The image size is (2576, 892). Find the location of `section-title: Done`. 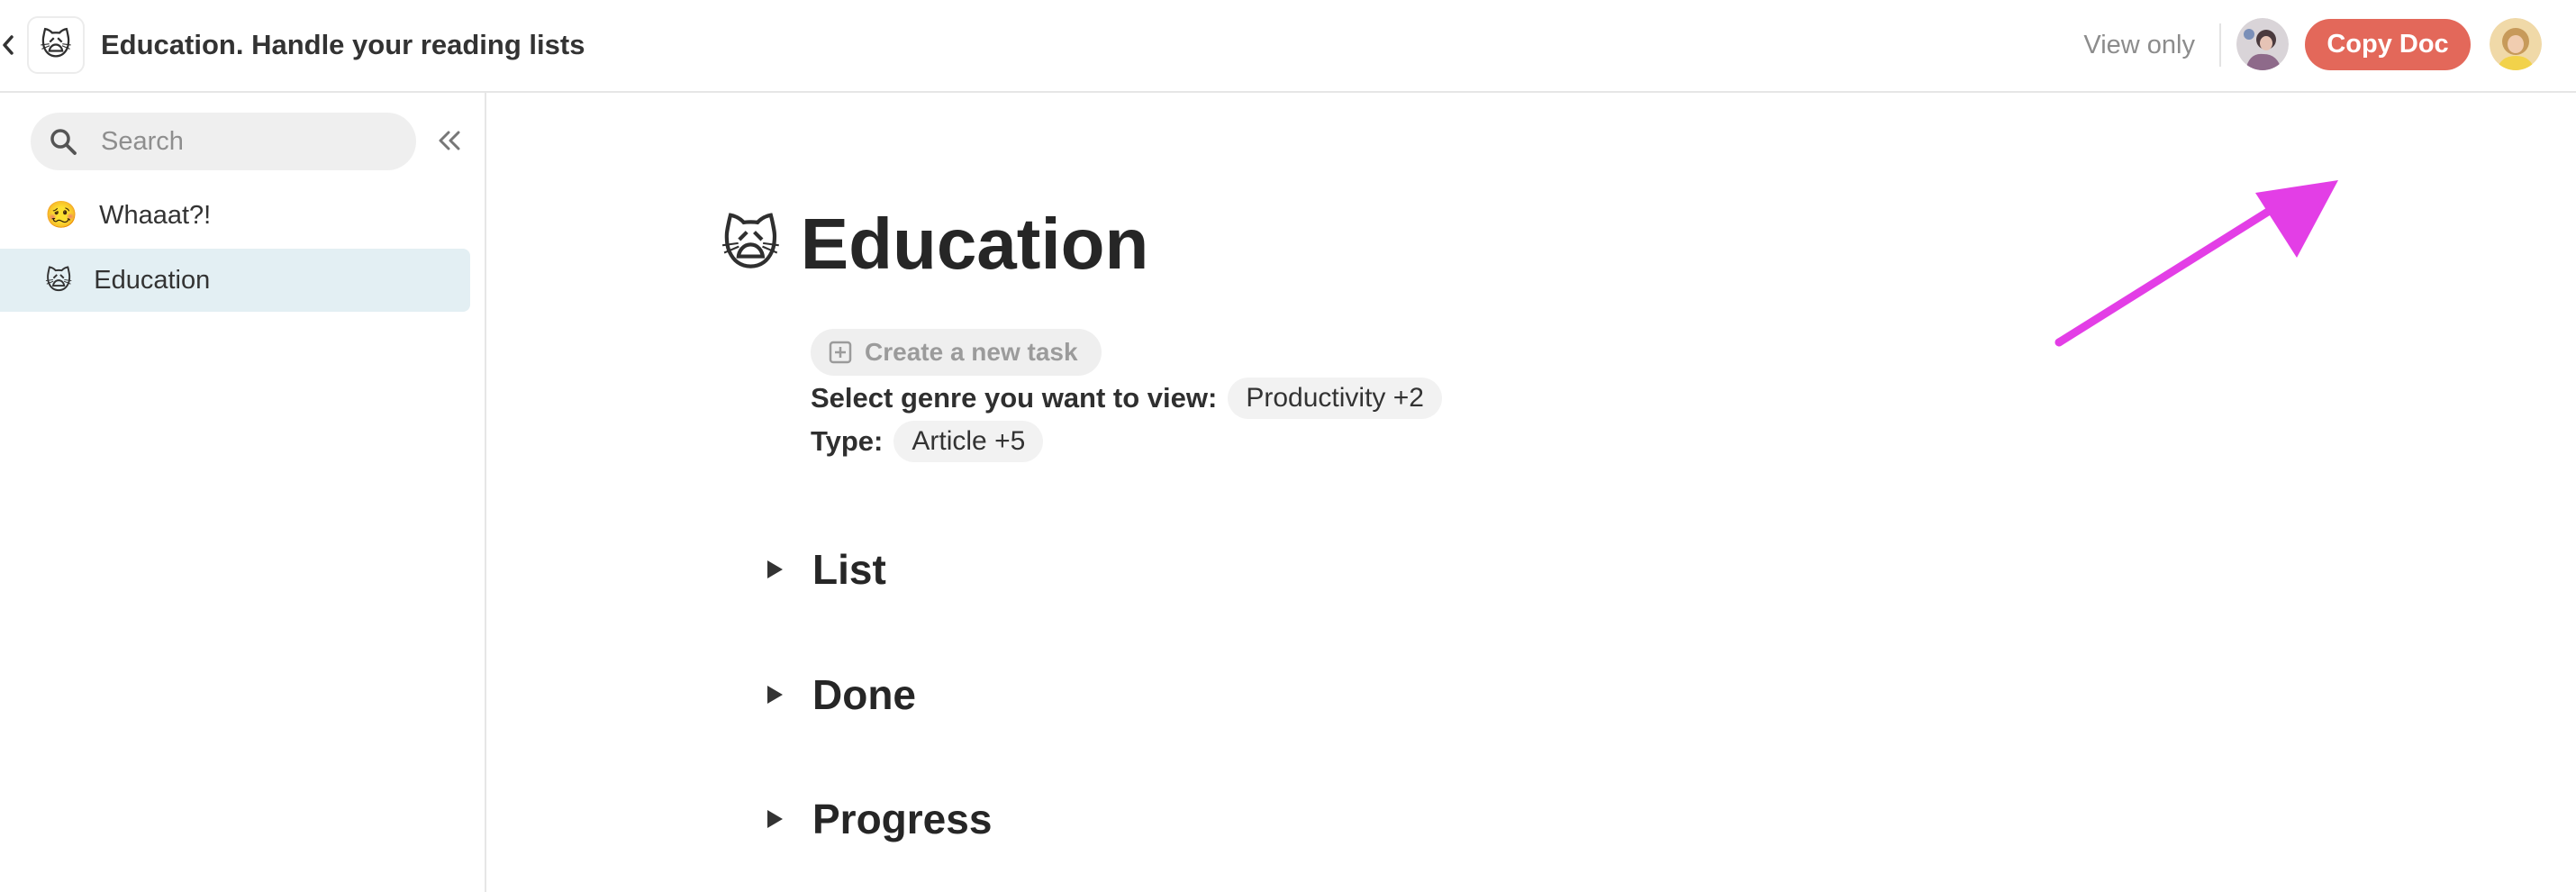

section-title: Done is located at coordinates (864, 694).